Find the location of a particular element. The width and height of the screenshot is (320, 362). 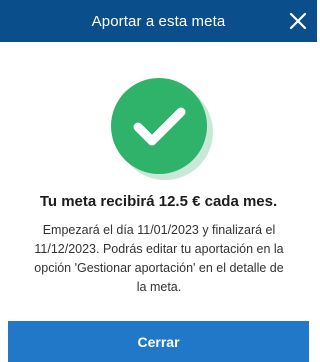

confirmation-headline: Tu meta recibirá 12.5 € cada mes. is located at coordinates (158, 201).